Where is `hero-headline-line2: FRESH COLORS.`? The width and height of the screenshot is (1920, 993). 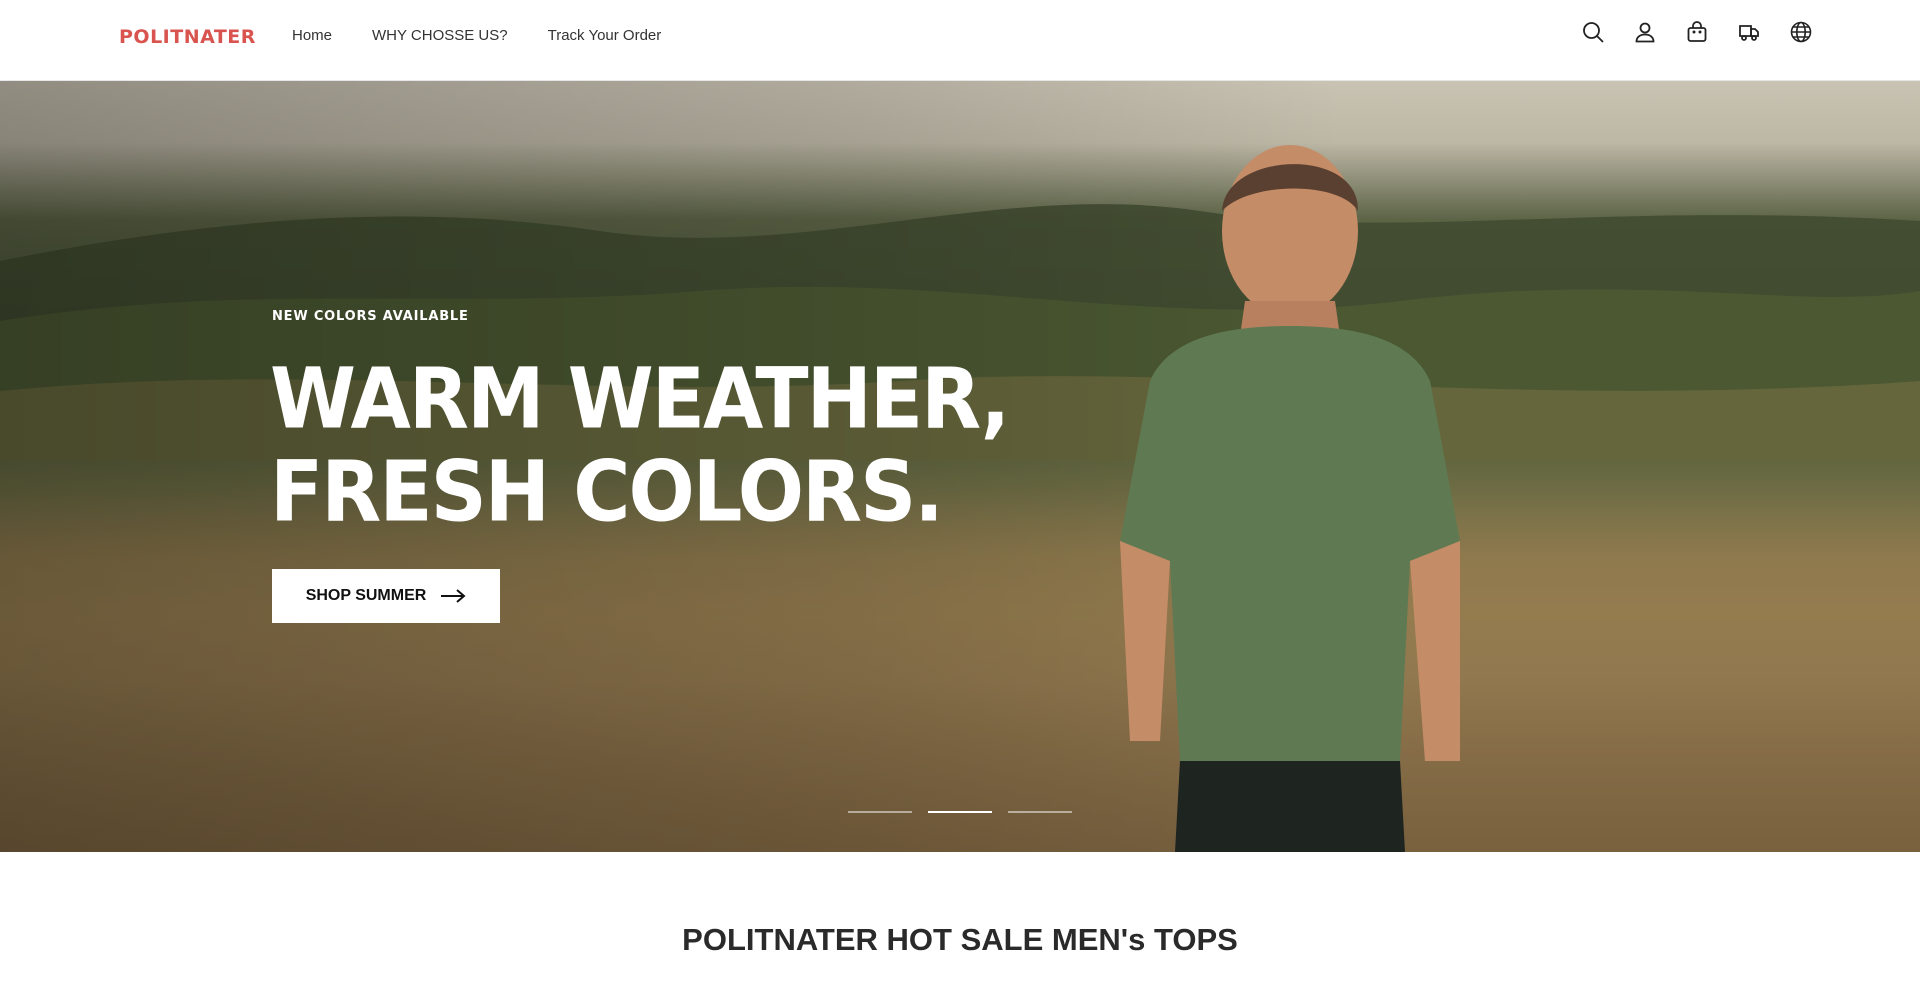
hero-headline-line2: FRESH COLORS. is located at coordinates (607, 492).